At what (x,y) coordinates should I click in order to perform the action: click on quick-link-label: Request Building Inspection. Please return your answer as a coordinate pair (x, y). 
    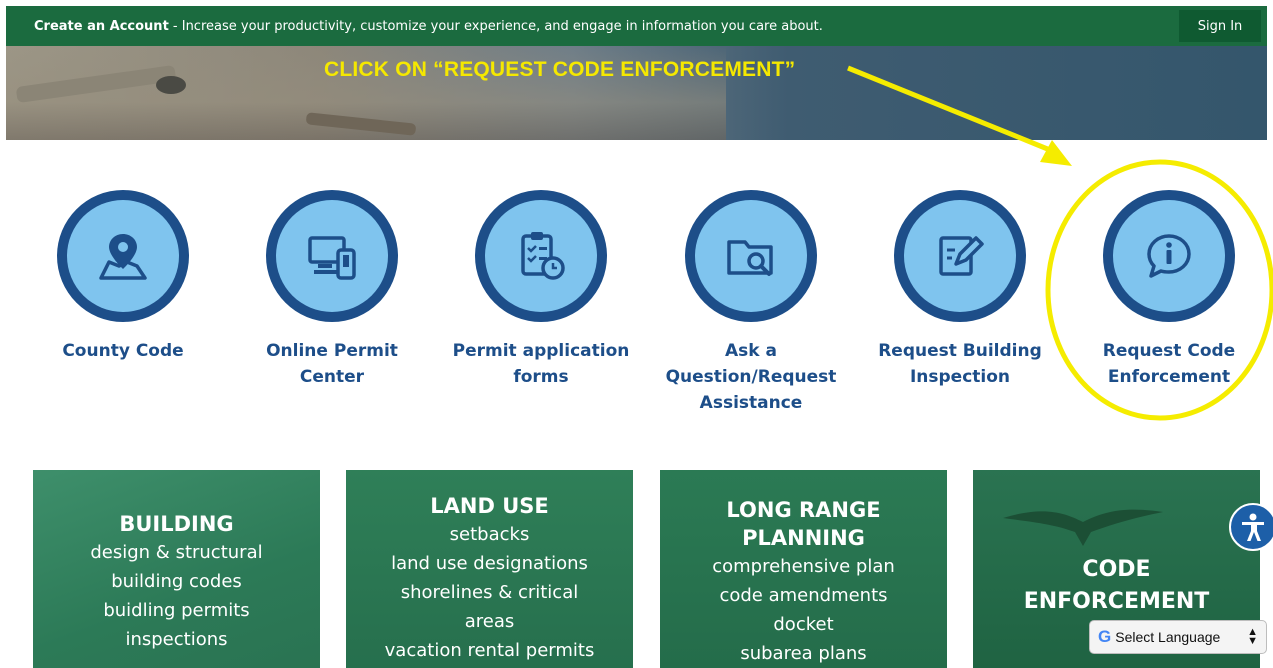
    Looking at the image, I should click on (960, 364).